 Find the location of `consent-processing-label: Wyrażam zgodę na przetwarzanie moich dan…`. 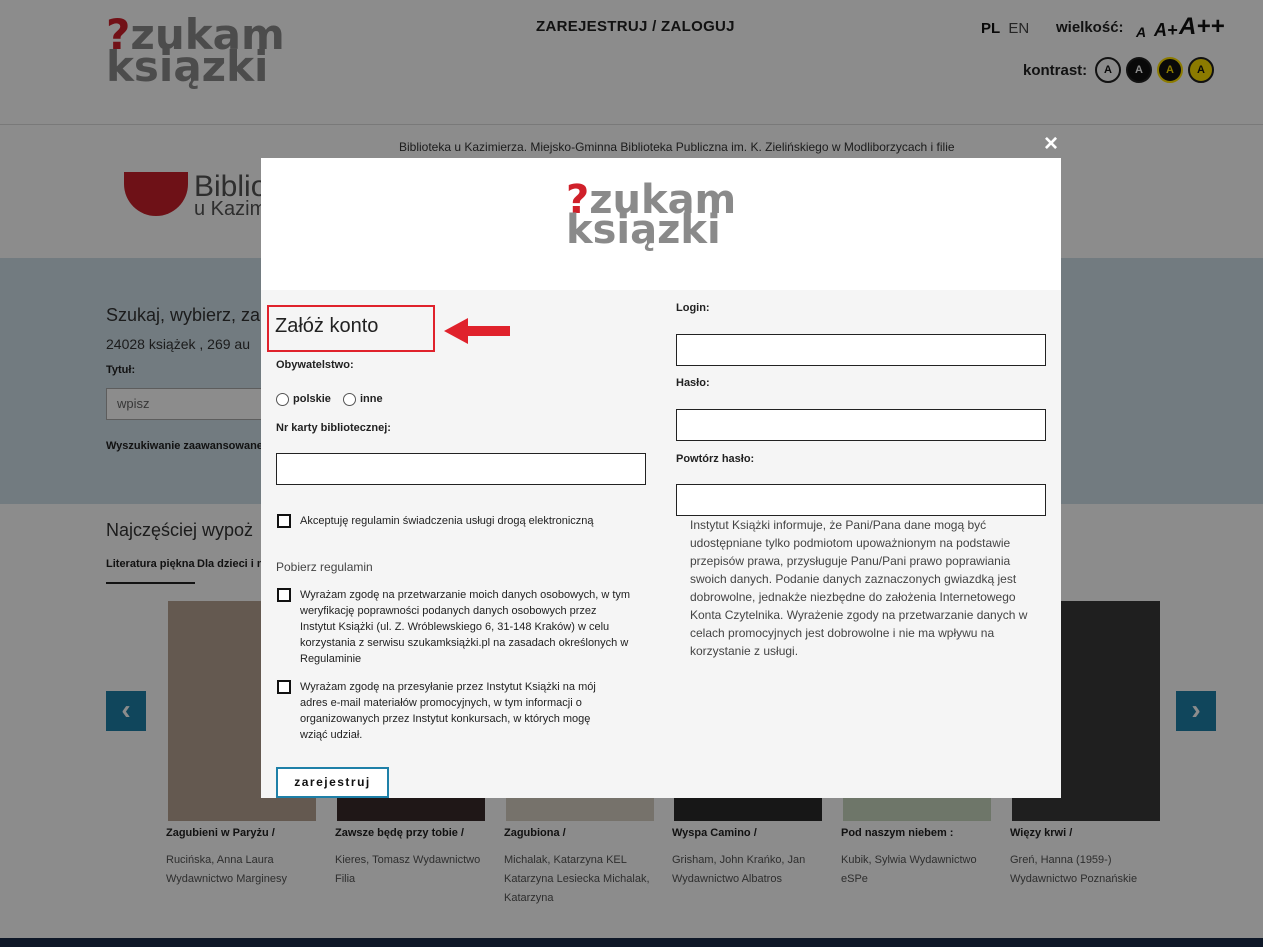

consent-processing-label: Wyrażam zgodę na przetwarzanie moich dan… is located at coordinates (467, 627).